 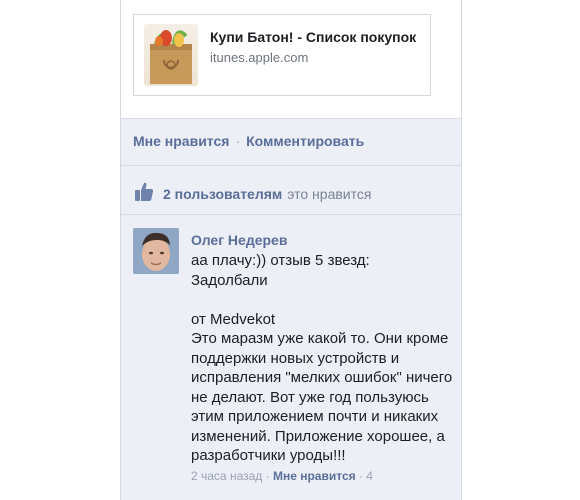 I want to click on link-title: Купи Батон! - Список покупок, so click(x=313, y=37).